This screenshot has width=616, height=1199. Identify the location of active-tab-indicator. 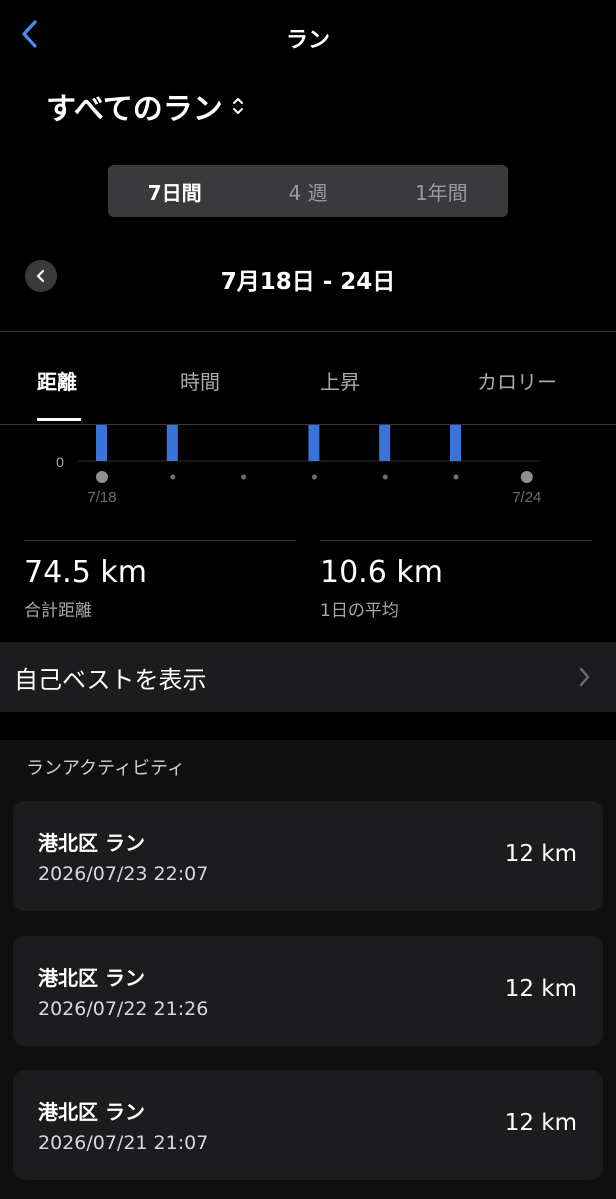
(59, 419).